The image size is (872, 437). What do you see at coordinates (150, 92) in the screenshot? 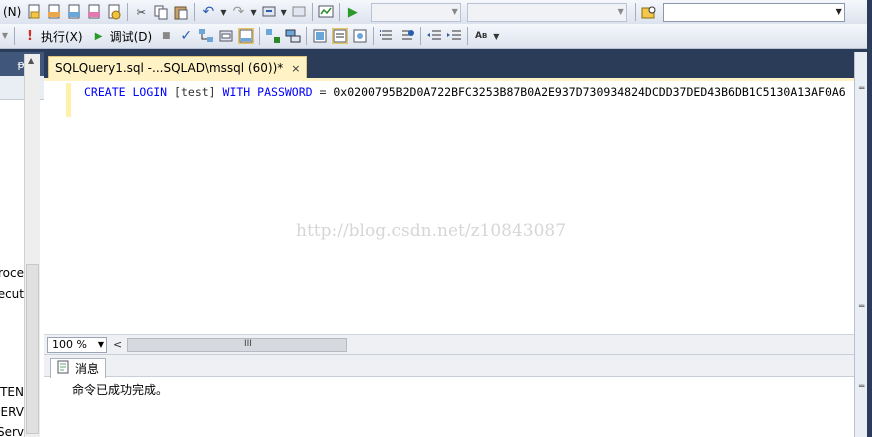
I see `keyword-login: LOGIN` at bounding box center [150, 92].